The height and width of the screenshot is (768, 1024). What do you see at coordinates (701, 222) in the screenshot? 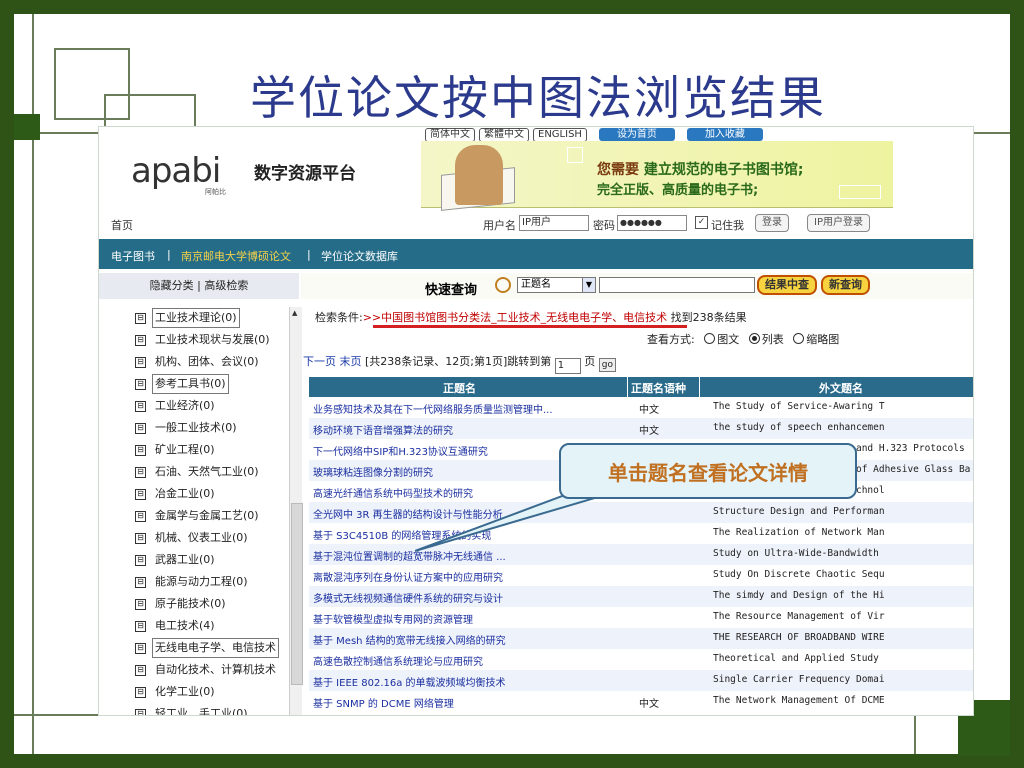
I see `remember-checkbox: ✓` at bounding box center [701, 222].